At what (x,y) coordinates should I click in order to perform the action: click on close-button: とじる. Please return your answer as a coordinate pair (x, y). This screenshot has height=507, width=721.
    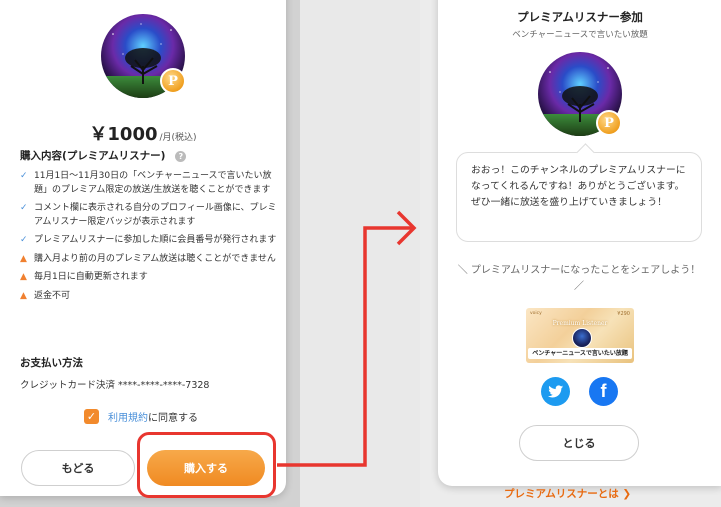
    Looking at the image, I should click on (579, 443).